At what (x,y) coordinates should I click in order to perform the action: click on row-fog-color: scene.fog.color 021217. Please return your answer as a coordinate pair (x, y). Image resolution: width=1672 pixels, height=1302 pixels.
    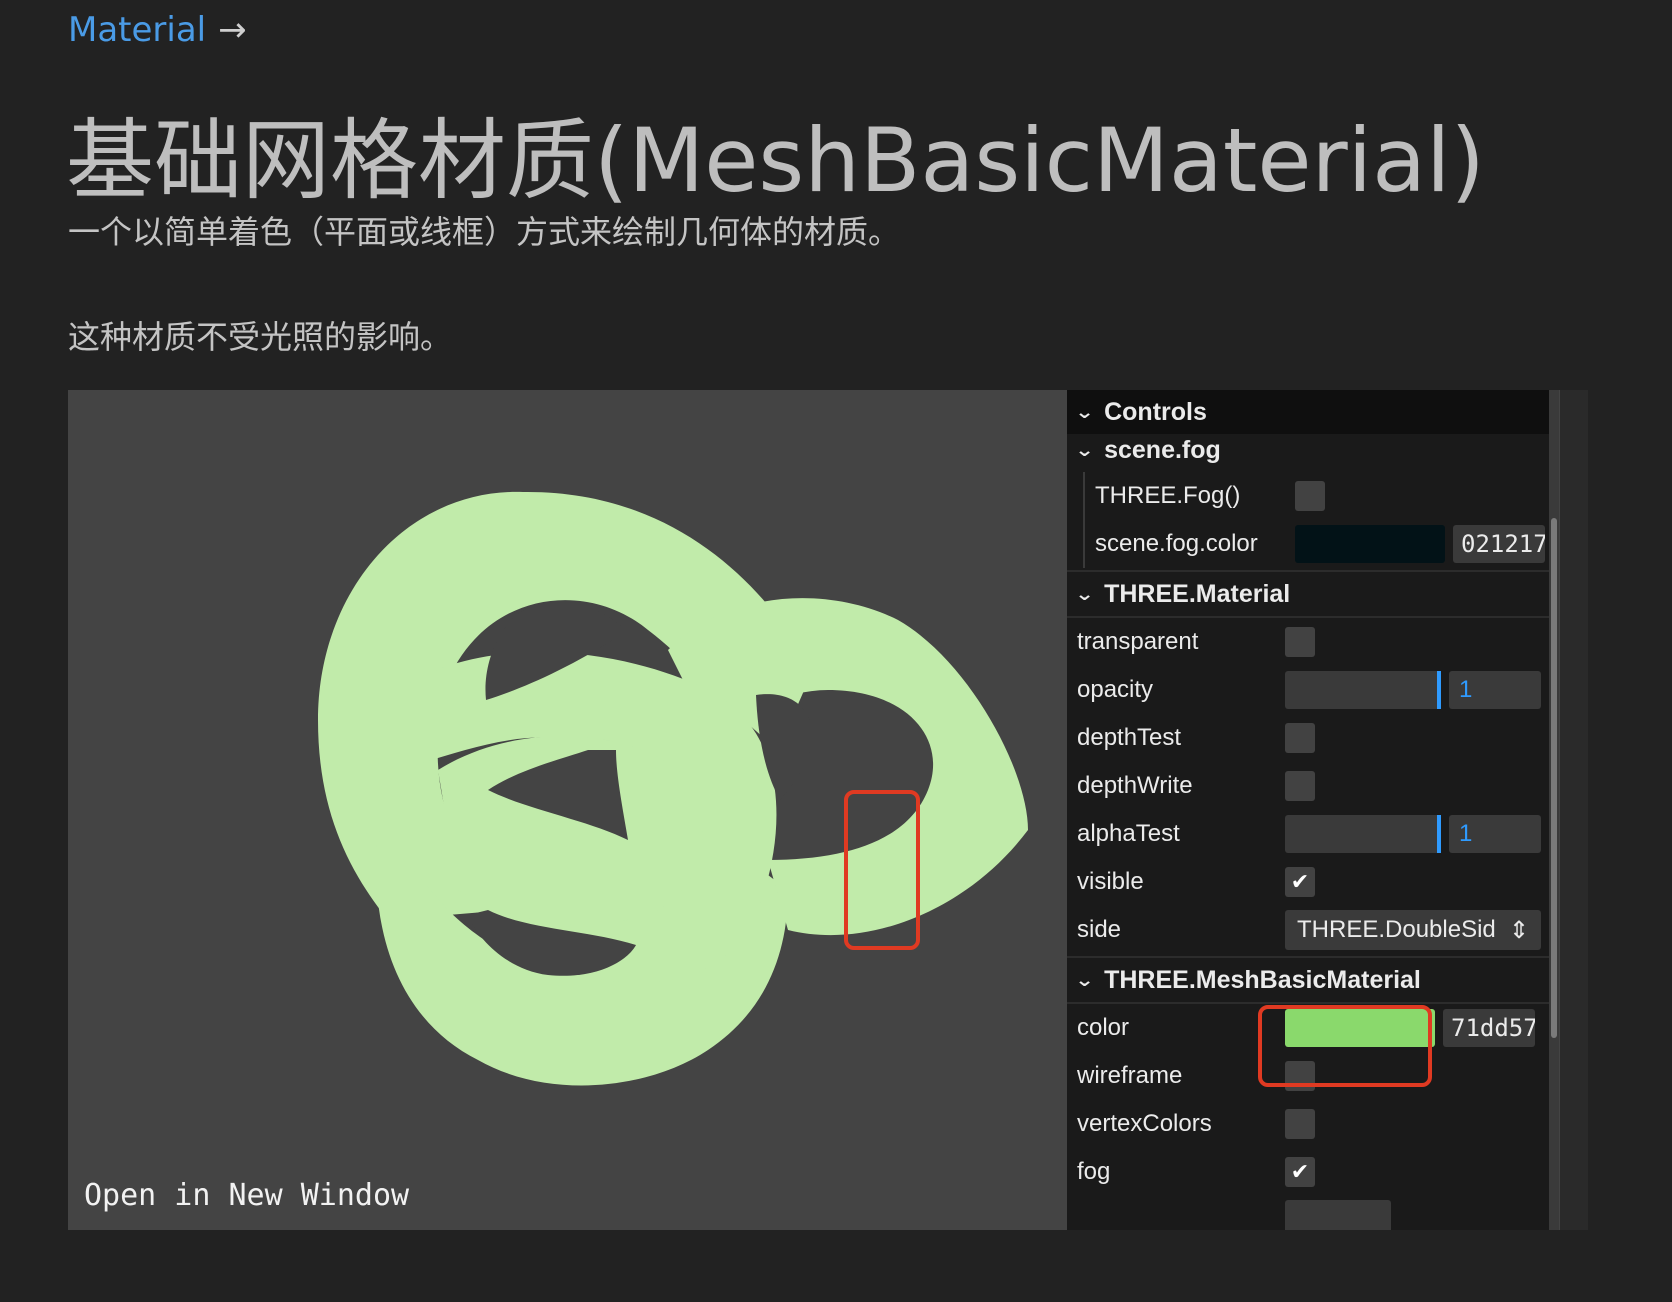
    Looking at the image, I should click on (1321, 544).